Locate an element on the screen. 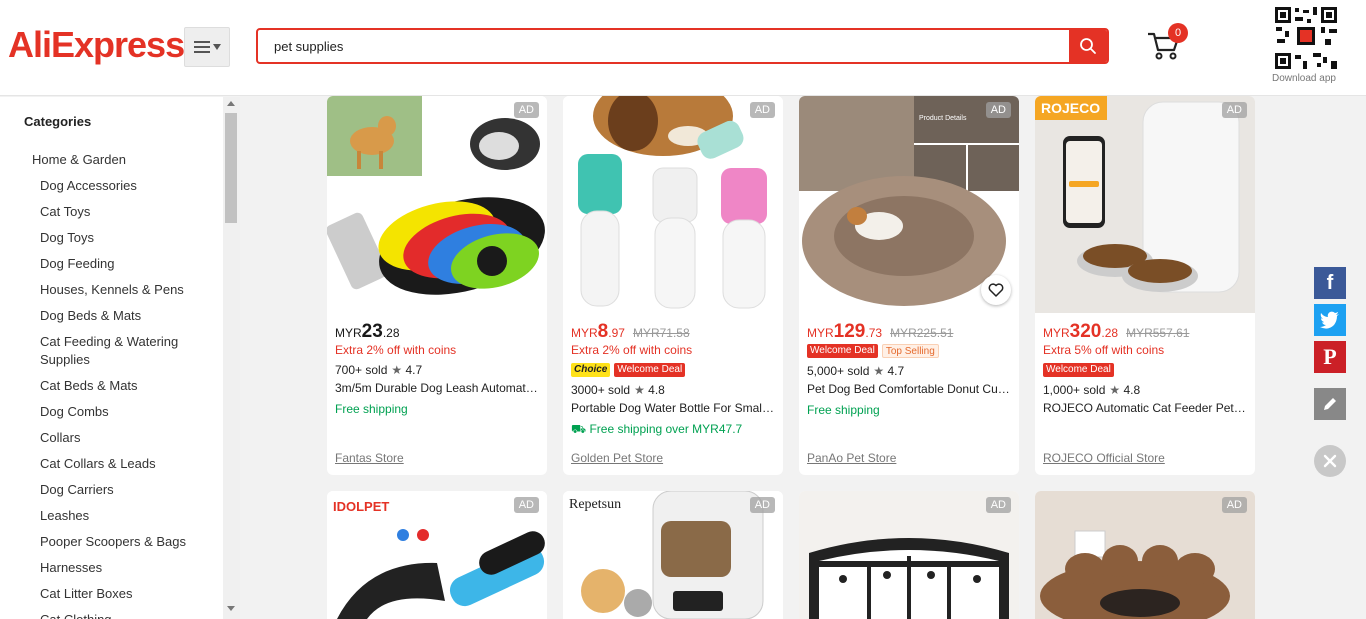 Image resolution: width=1366 pixels, height=619 pixels. original-price: MYR225.51 is located at coordinates (922, 333).